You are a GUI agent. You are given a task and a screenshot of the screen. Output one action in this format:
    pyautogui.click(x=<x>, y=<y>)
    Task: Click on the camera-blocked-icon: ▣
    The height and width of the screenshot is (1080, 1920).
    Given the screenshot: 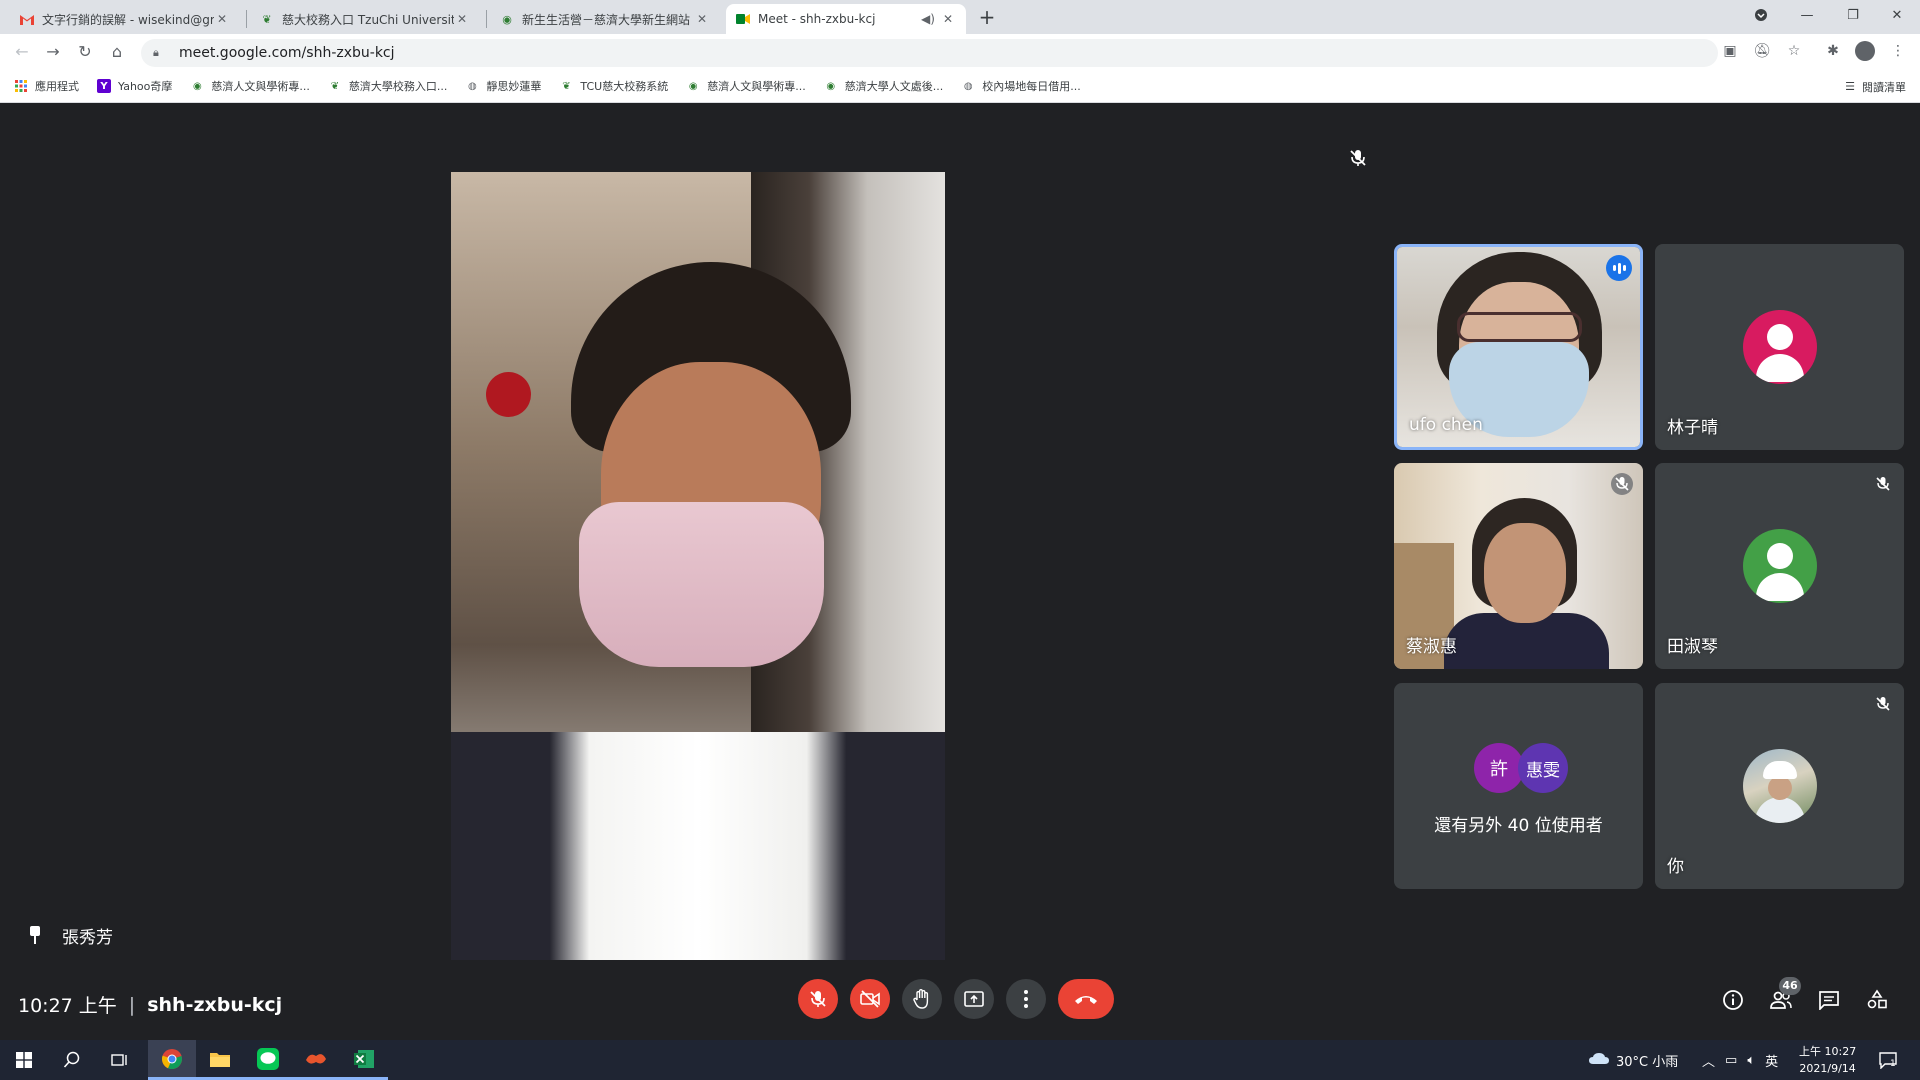 What is the action you would take?
    pyautogui.click(x=1730, y=51)
    